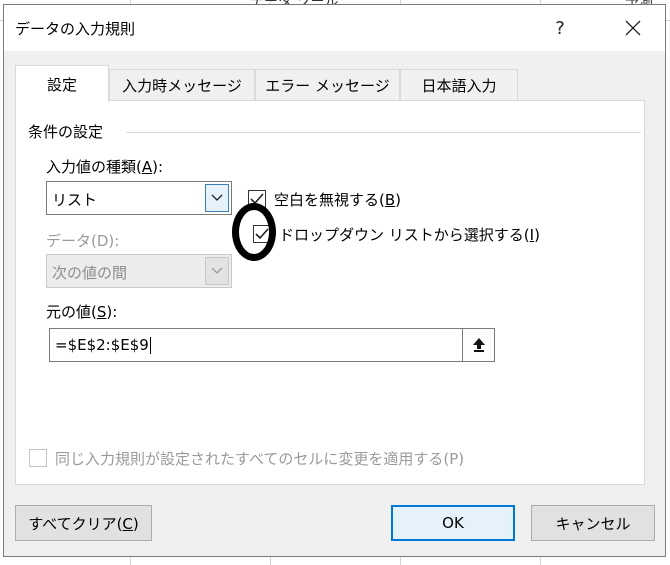 This screenshot has height=565, width=670. Describe the element at coordinates (82, 312) in the screenshot. I see `source-label: 元の値(S):` at that location.